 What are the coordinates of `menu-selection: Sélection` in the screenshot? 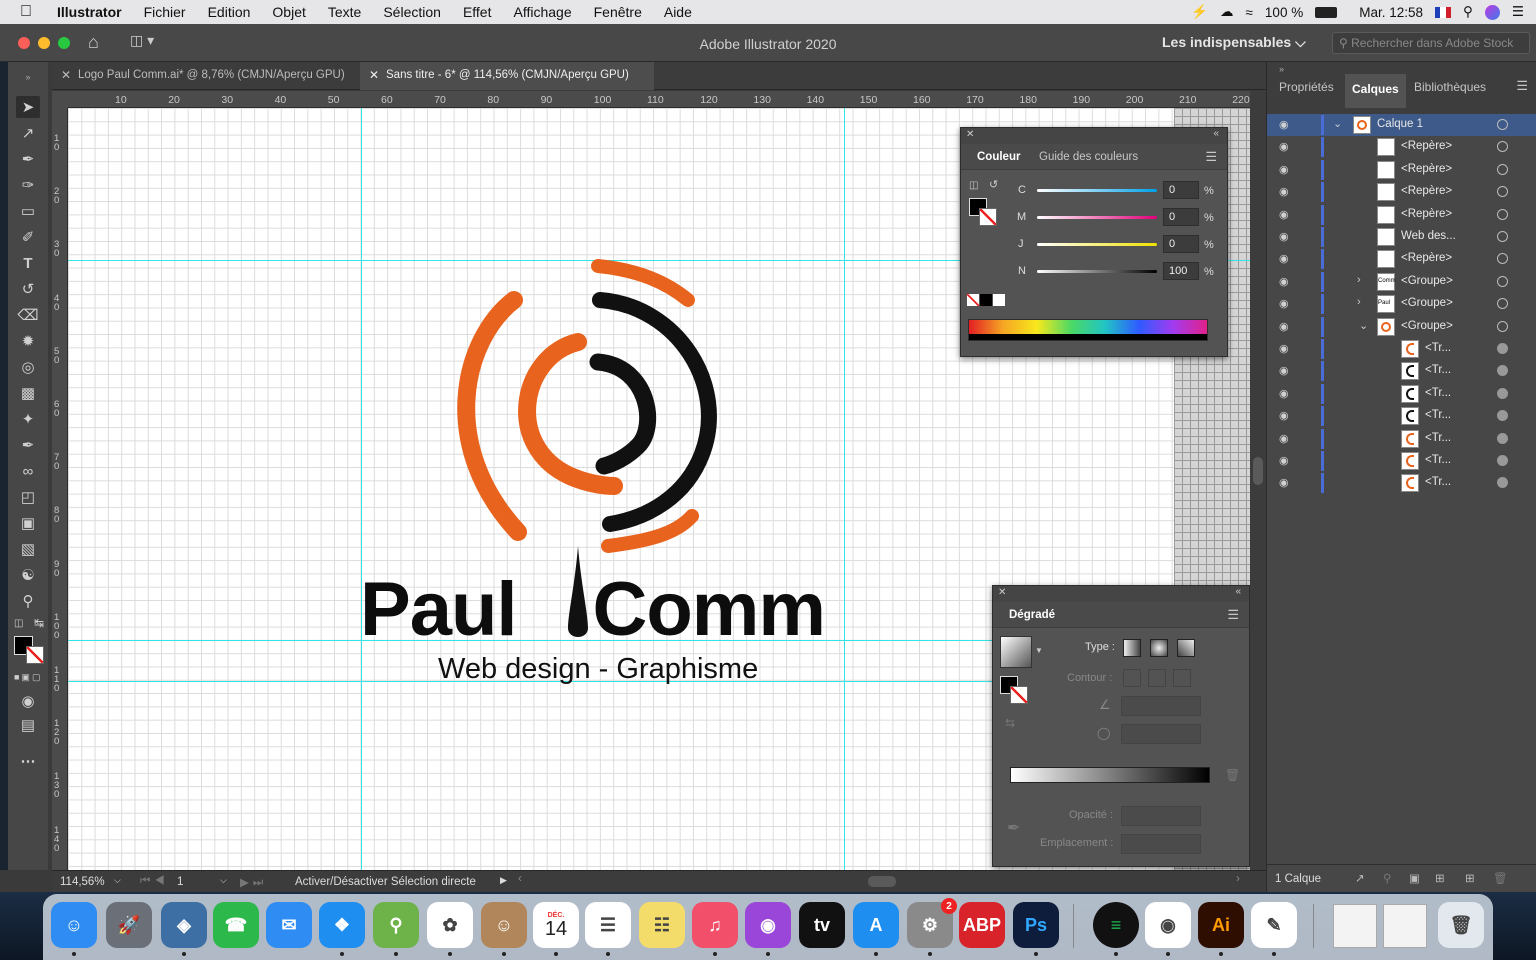 It's located at (412, 12).